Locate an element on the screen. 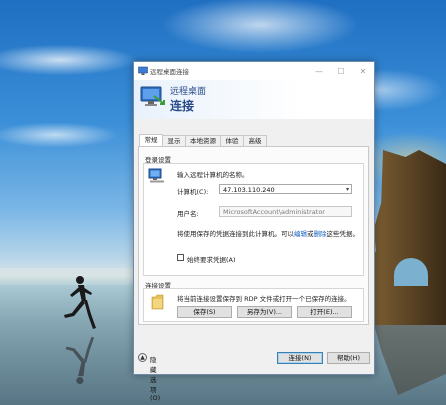  edit-credentials-link: 编辑 is located at coordinates (300, 234).